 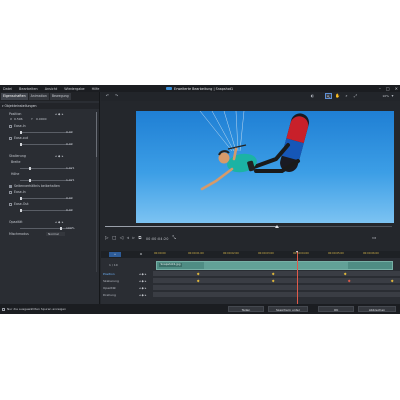 I want to click on scale-ease-in-value: 0.00, so click(x=69, y=197).